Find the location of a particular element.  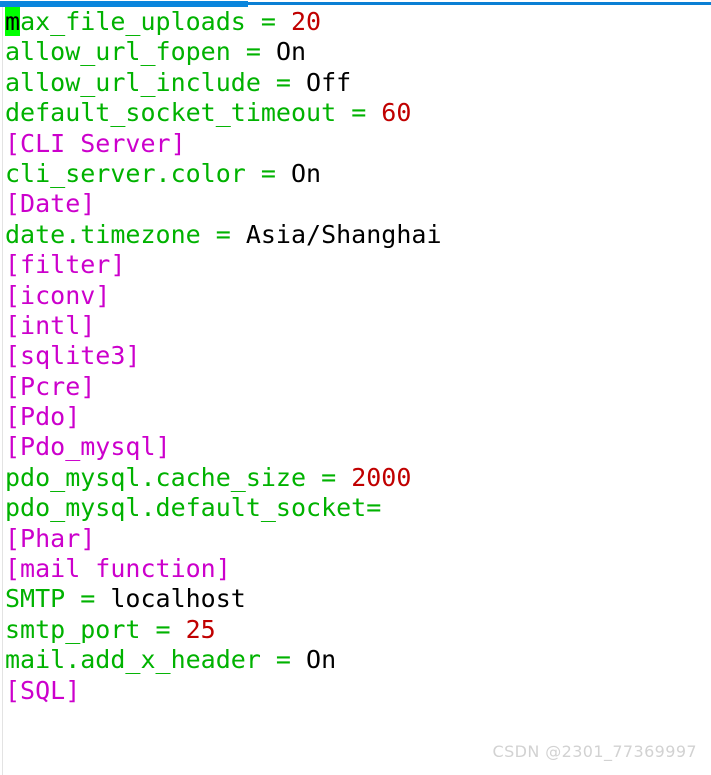

ini-key: mail.add_x_header is located at coordinates (133, 660).